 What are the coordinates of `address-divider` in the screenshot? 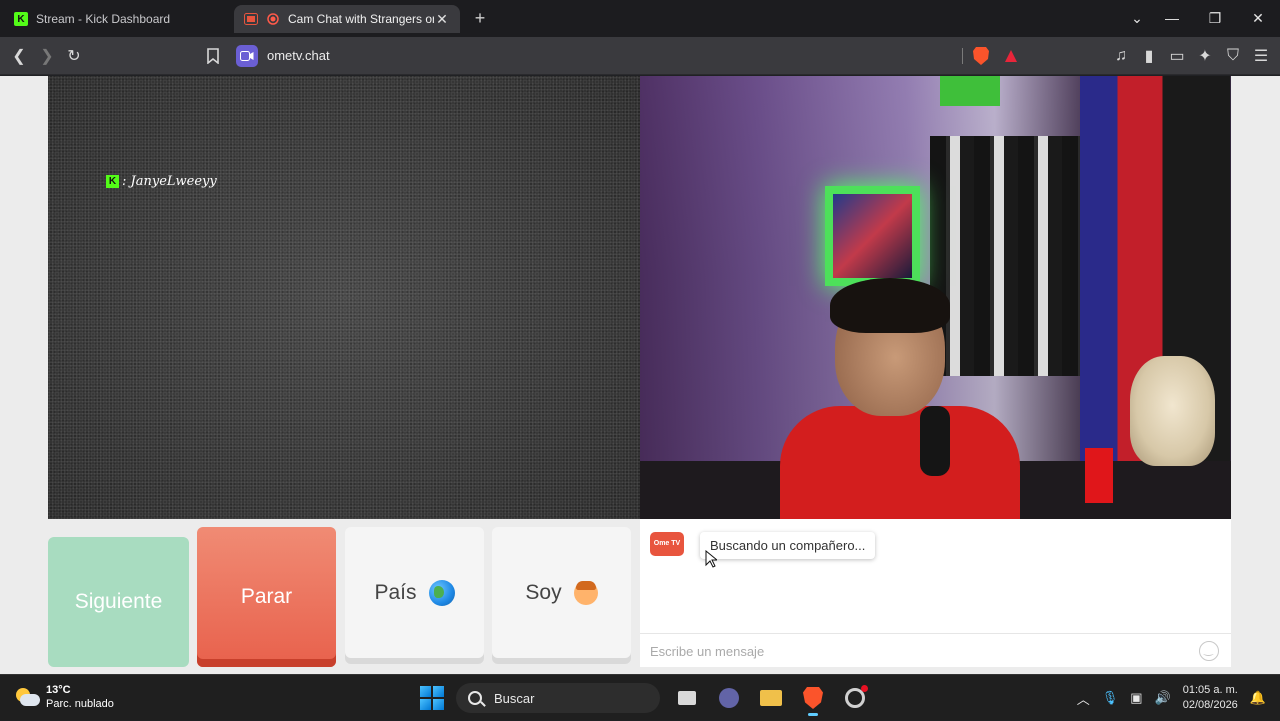 It's located at (962, 56).